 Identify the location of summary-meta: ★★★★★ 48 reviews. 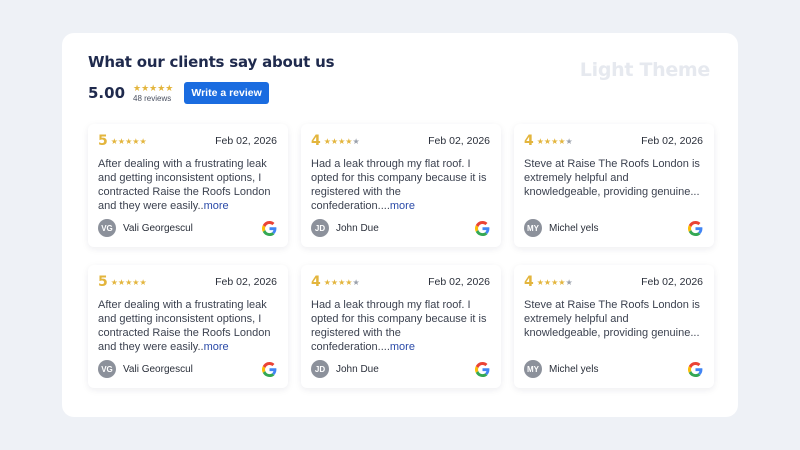
(153, 92).